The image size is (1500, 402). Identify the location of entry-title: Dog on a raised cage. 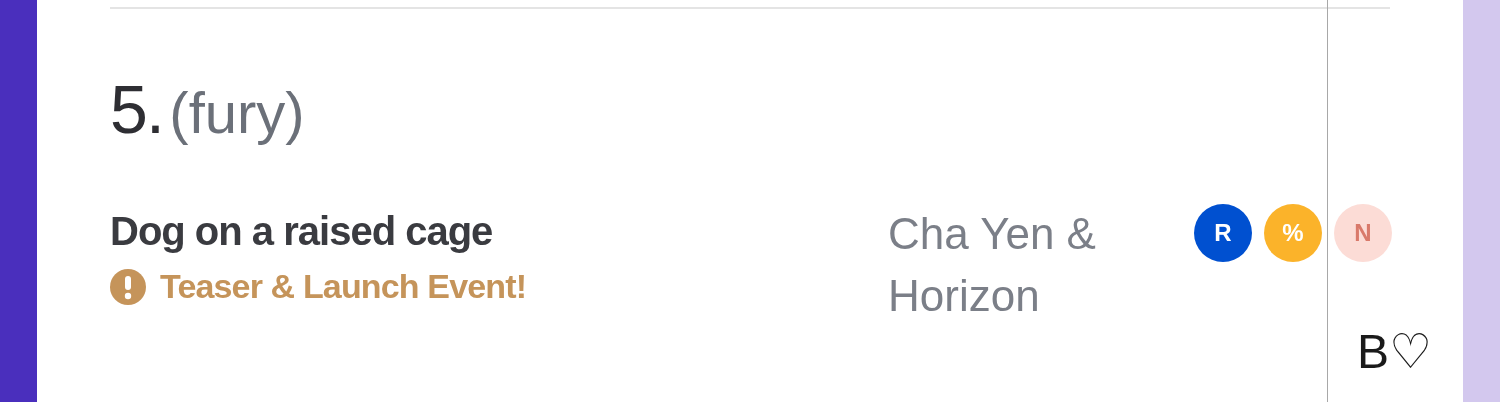
(302, 231).